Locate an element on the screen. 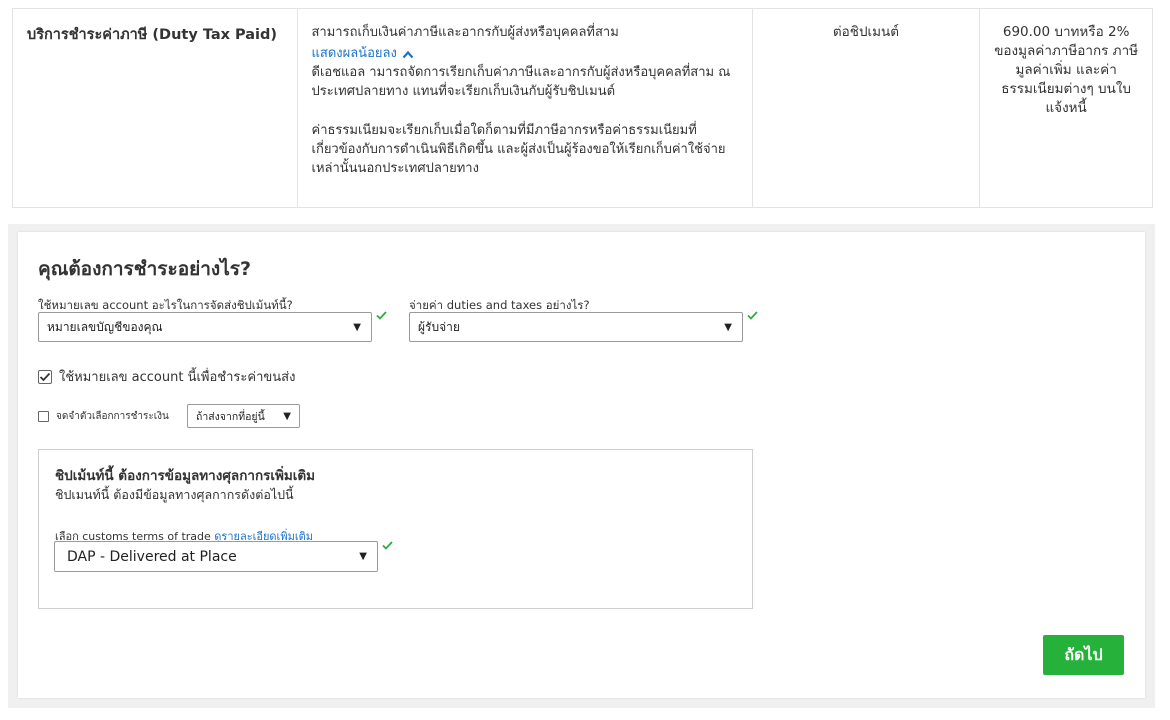  payment-title: คุณต้องการชำระอย่างไร? is located at coordinates (144, 269).